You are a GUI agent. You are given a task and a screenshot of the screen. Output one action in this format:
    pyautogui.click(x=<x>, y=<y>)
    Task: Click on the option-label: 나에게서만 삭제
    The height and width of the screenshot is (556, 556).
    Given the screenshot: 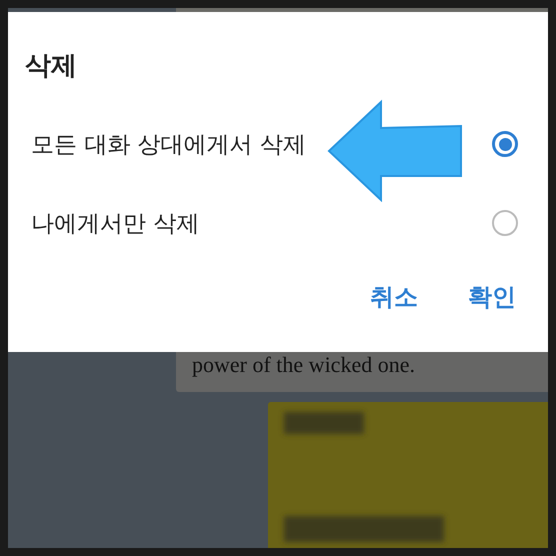 What is the action you would take?
    pyautogui.click(x=115, y=224)
    